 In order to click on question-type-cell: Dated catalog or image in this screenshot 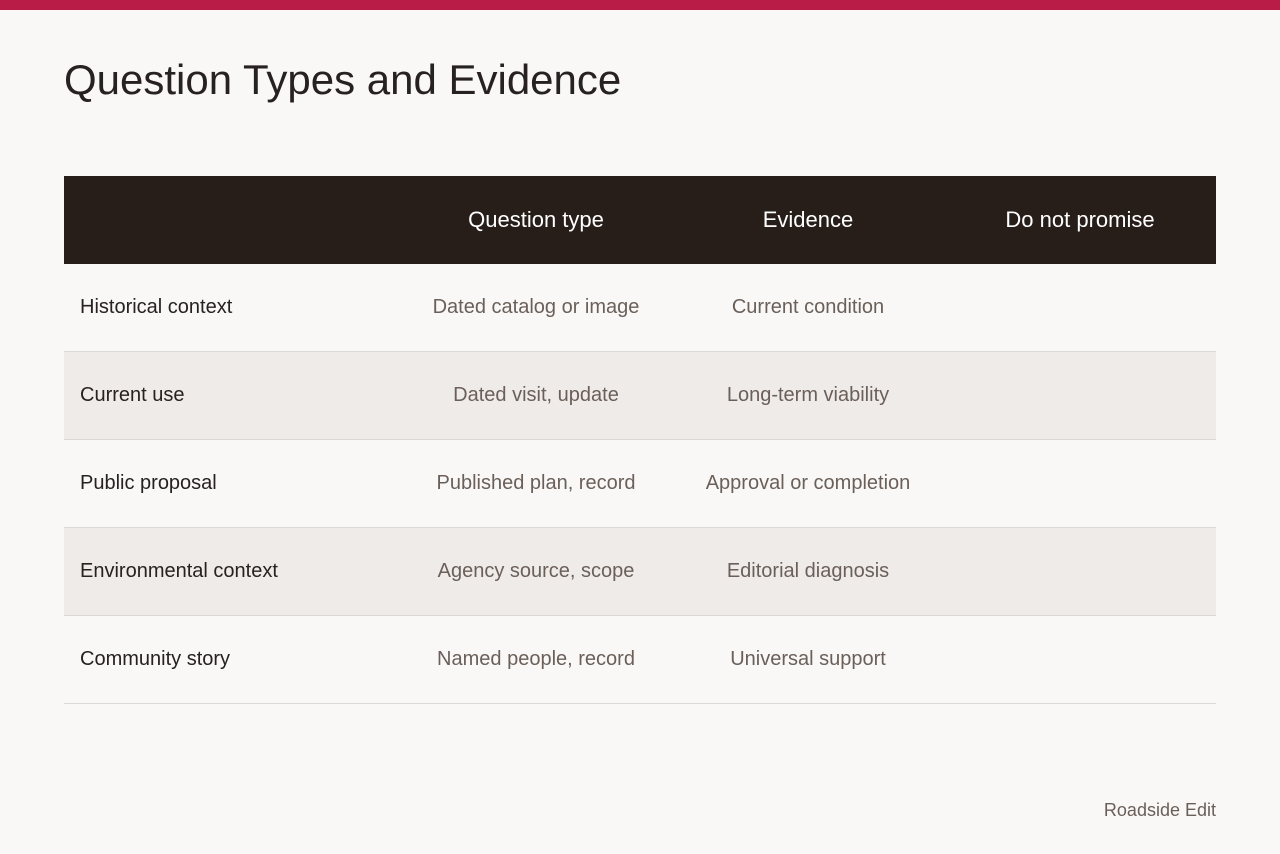, I will do `click(536, 307)`.